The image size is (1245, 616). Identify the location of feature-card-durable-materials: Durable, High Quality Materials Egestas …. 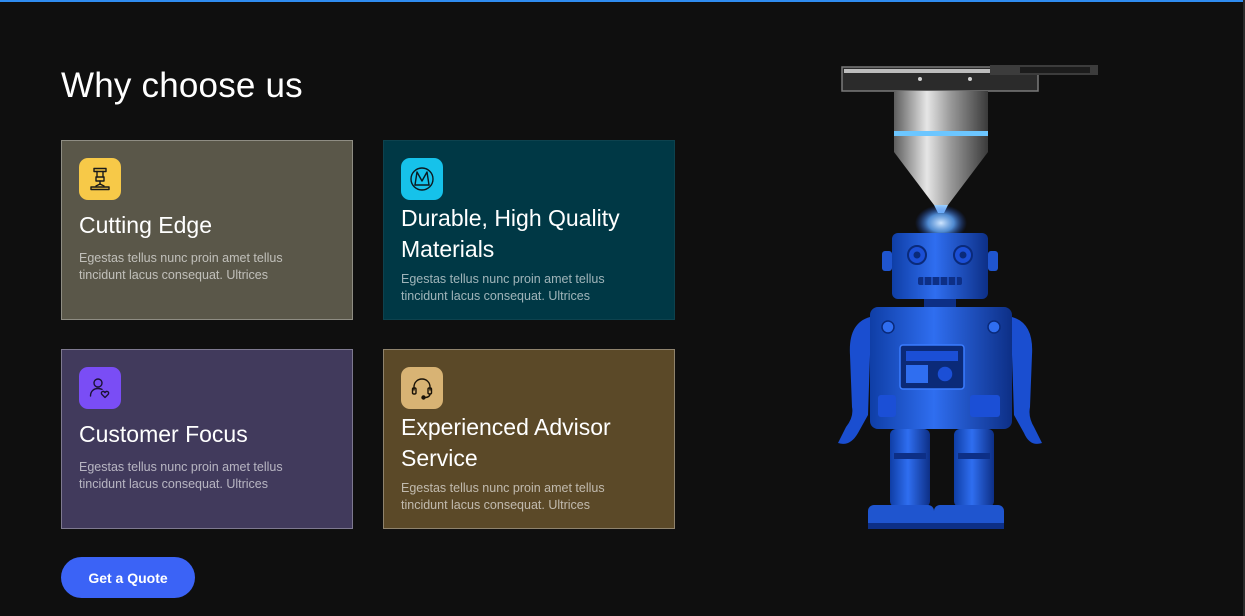
(529, 230).